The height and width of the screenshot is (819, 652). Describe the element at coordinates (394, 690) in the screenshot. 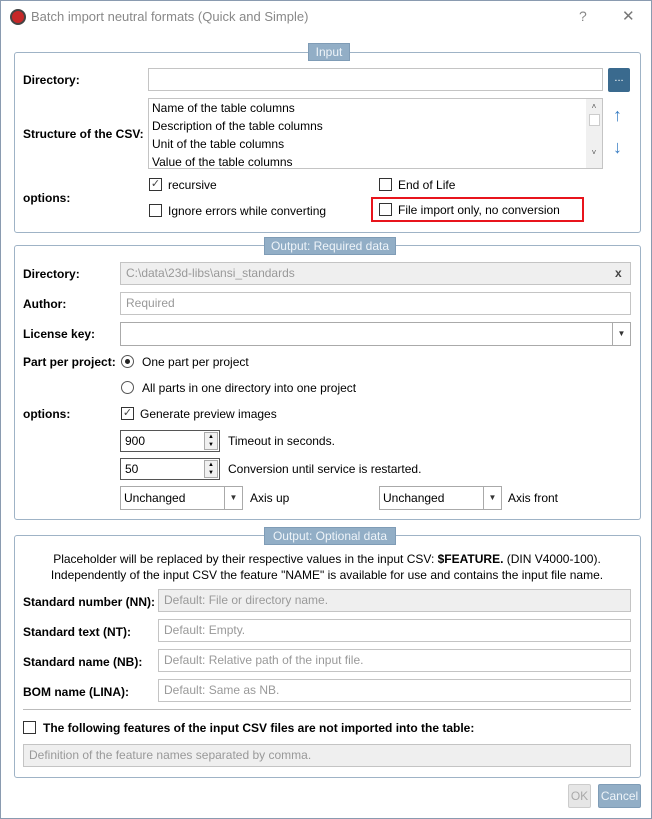

I see `lina-input: Default: Same as NB.` at that location.